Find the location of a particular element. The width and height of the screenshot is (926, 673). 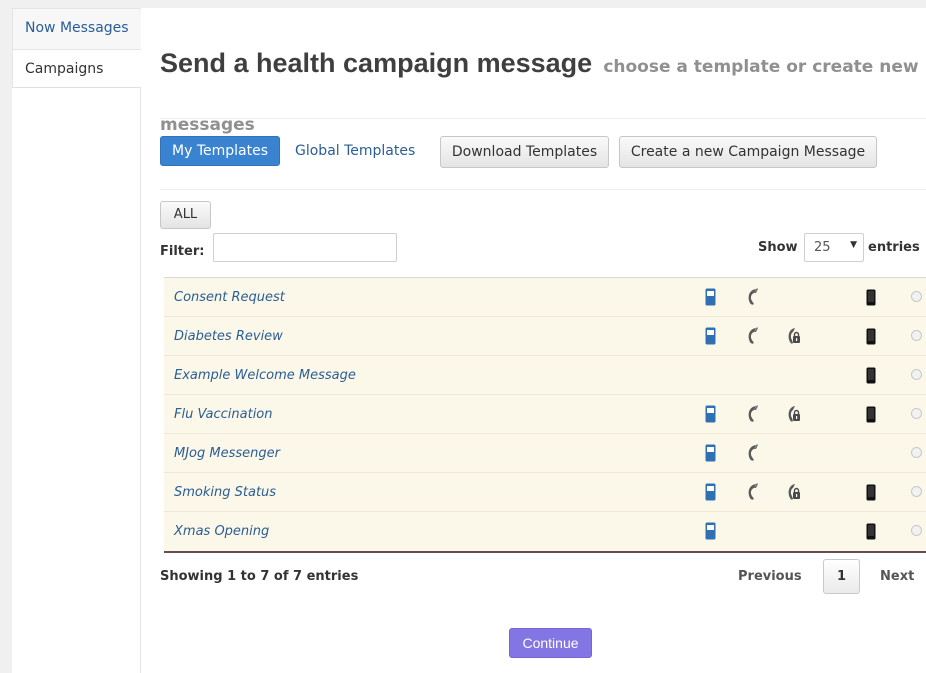

template-name-link: Flu Vaccination is located at coordinates (223, 414).